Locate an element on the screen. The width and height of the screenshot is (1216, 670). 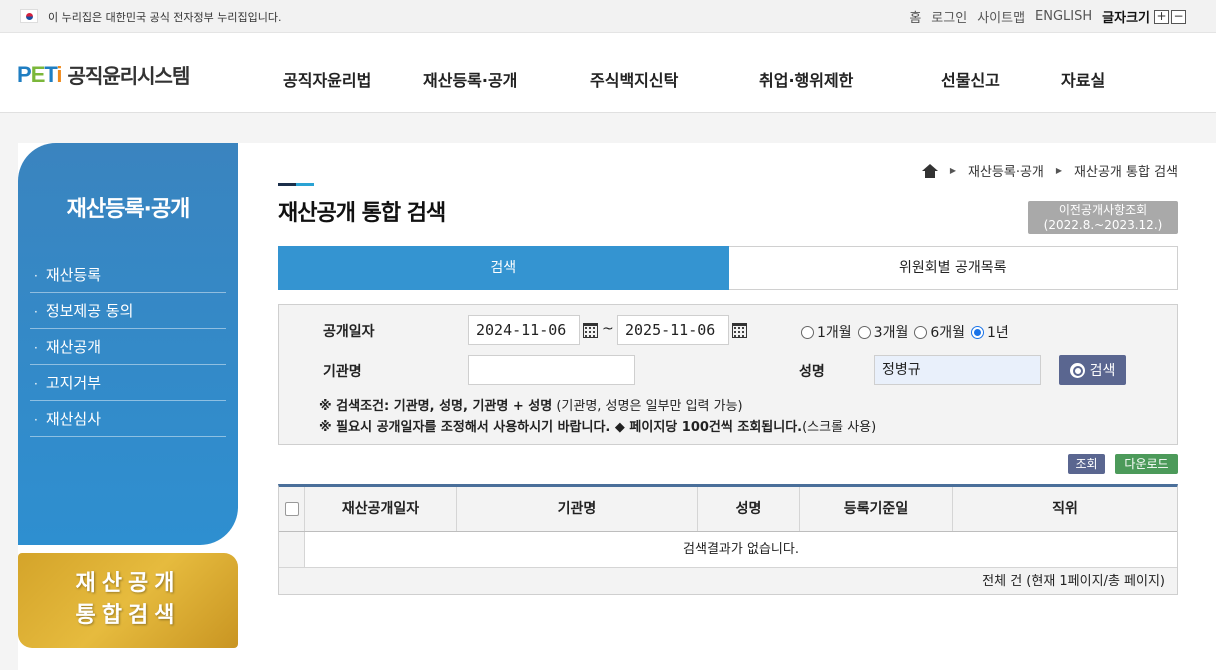
logo-letter-e: E is located at coordinates (38, 74).